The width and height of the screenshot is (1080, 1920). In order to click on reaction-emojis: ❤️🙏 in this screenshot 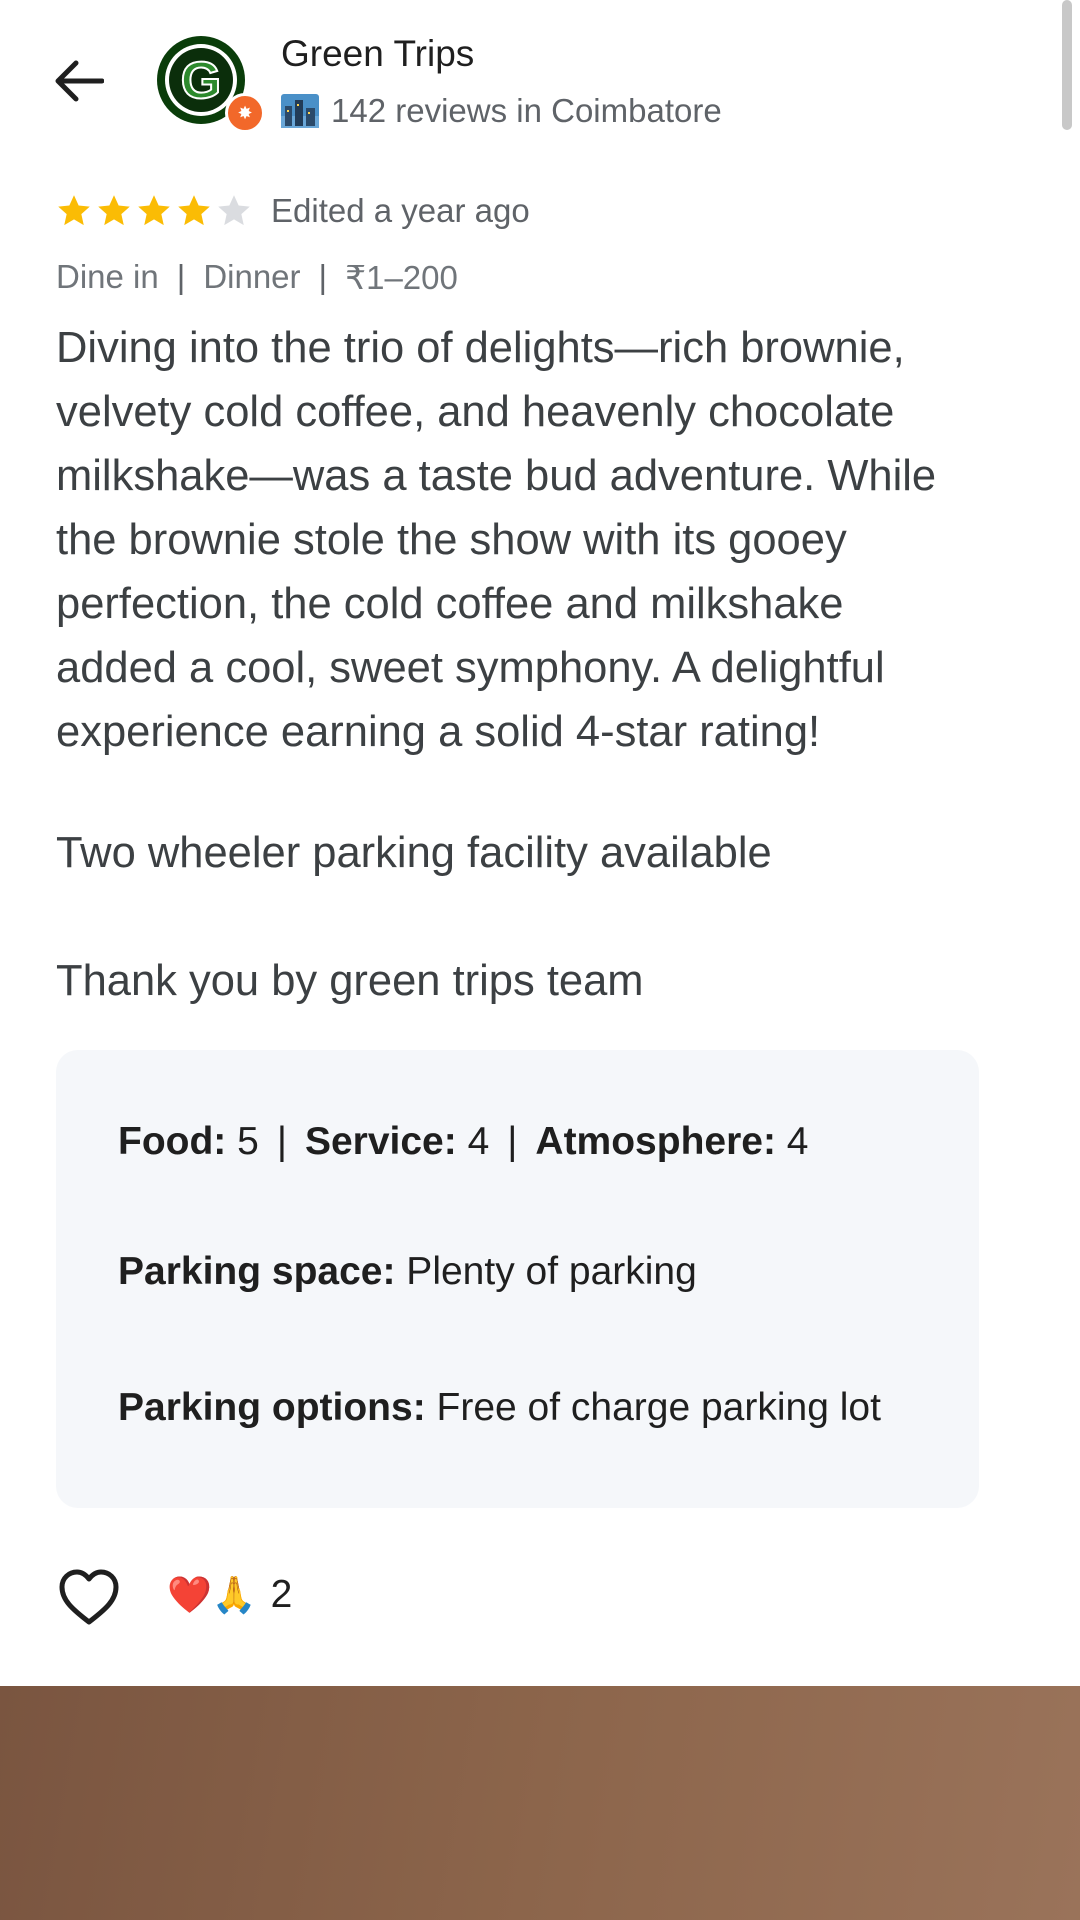, I will do `click(212, 1594)`.